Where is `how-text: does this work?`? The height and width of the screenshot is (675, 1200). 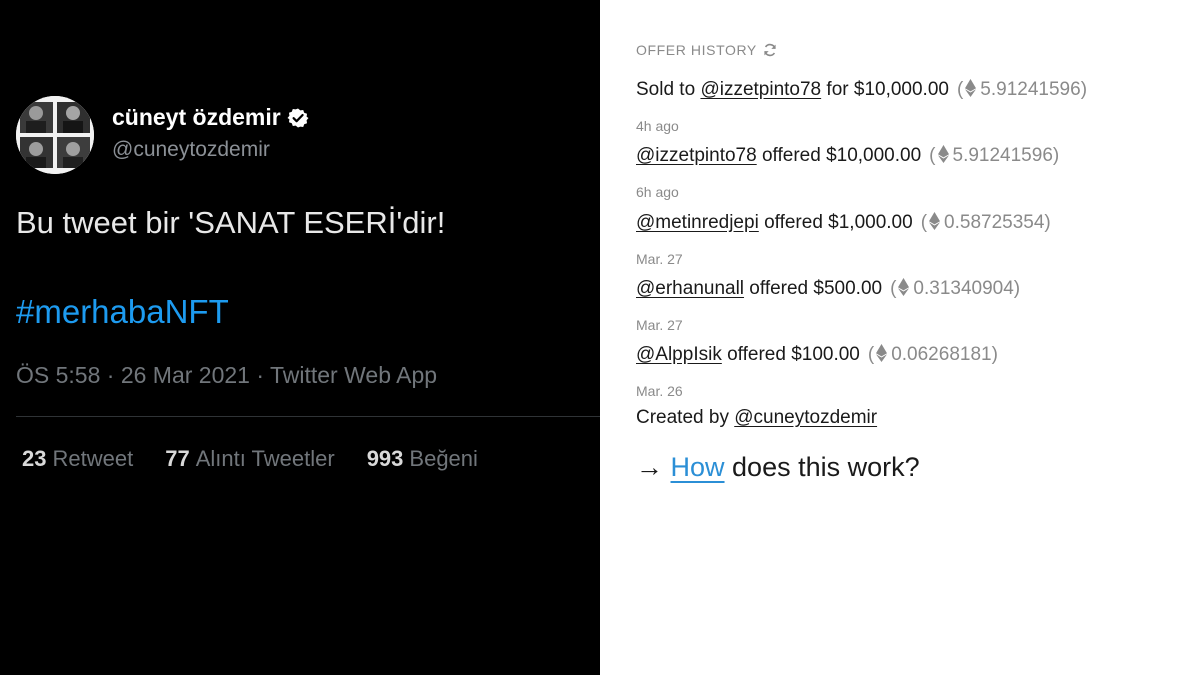
how-text: does this work? is located at coordinates (822, 467).